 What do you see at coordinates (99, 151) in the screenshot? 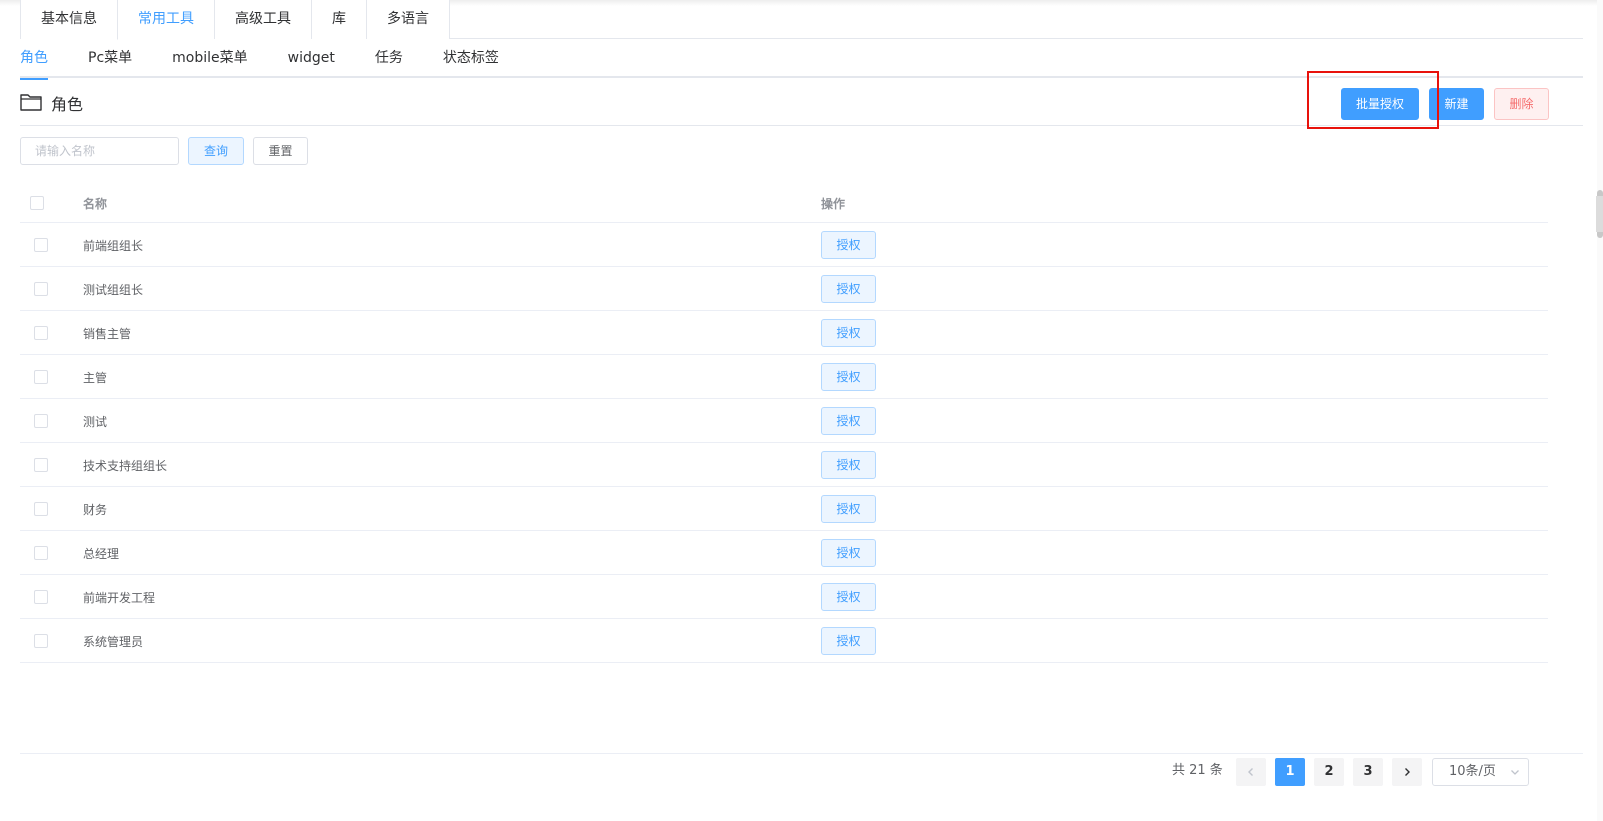
I see `name-search-input` at bounding box center [99, 151].